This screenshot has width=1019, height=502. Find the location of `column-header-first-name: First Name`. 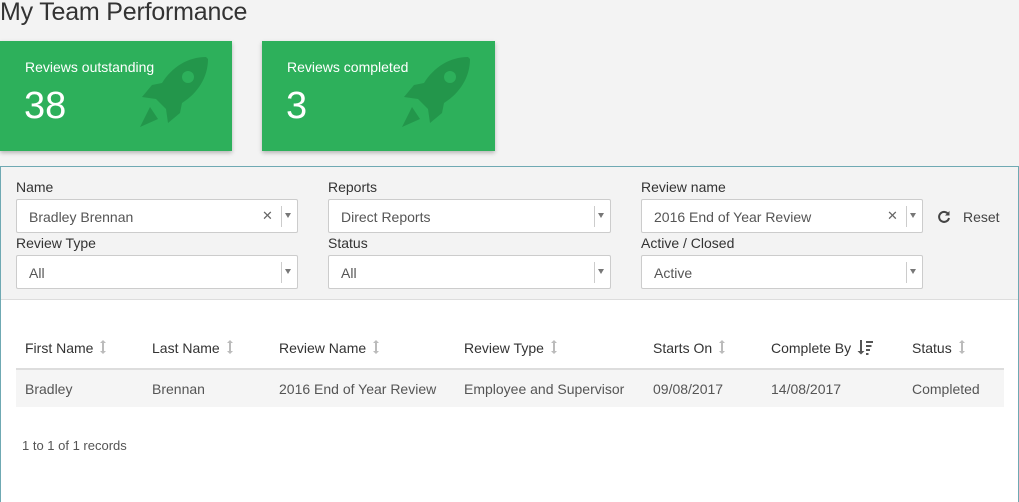

column-header-first-name: First Name is located at coordinates (79, 348).